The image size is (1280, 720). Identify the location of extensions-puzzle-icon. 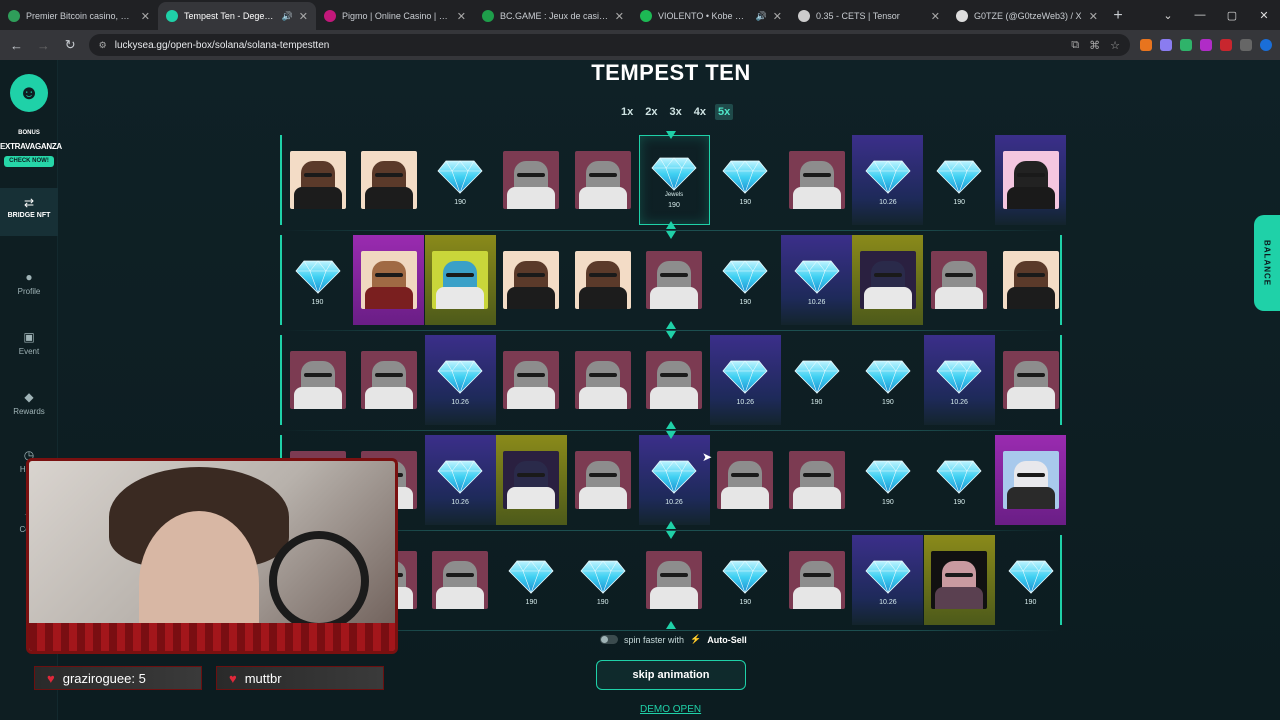
(1245, 45).